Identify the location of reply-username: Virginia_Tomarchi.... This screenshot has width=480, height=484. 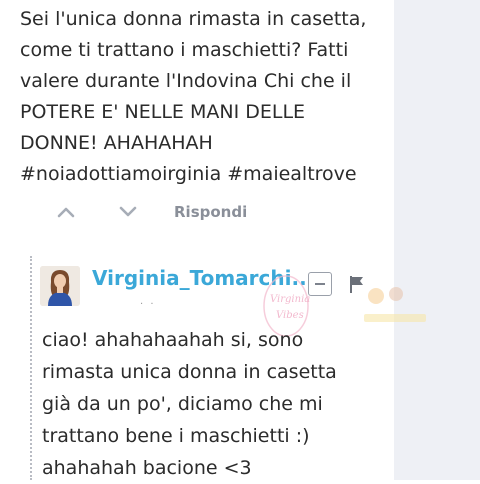
(203, 278).